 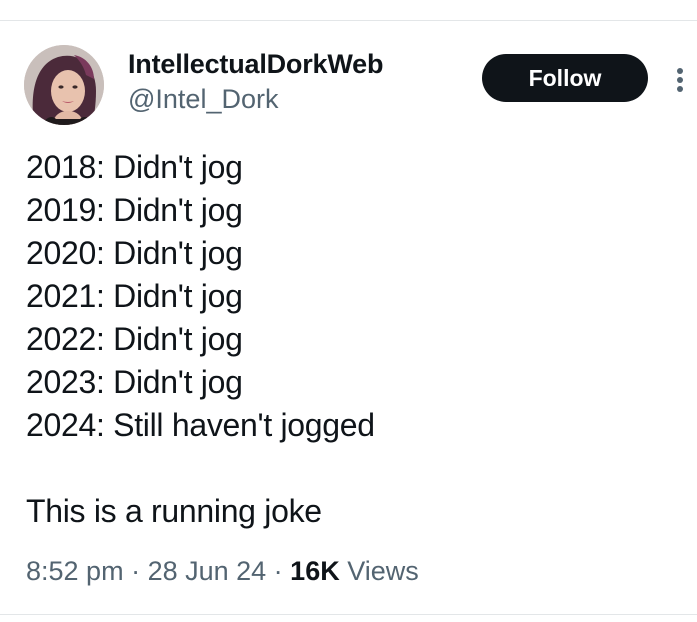 What do you see at coordinates (348, 614) in the screenshot?
I see `bottom-divider` at bounding box center [348, 614].